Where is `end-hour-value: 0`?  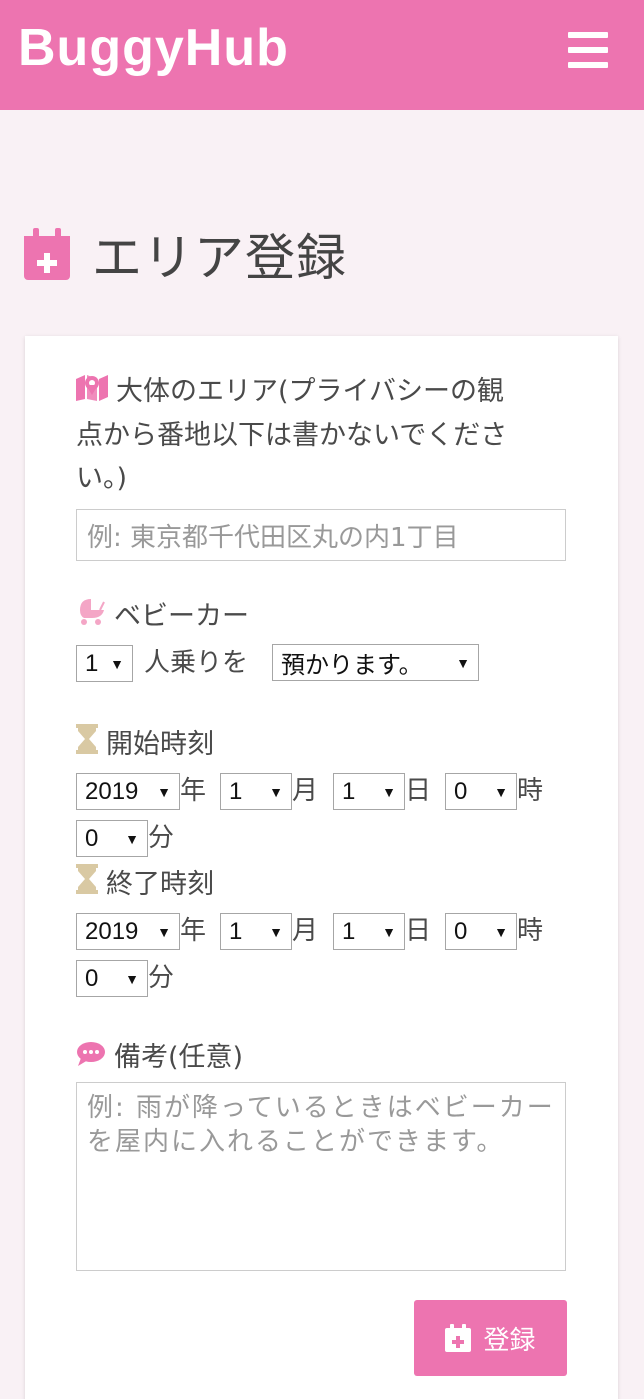 end-hour-value: 0 is located at coordinates (461, 931).